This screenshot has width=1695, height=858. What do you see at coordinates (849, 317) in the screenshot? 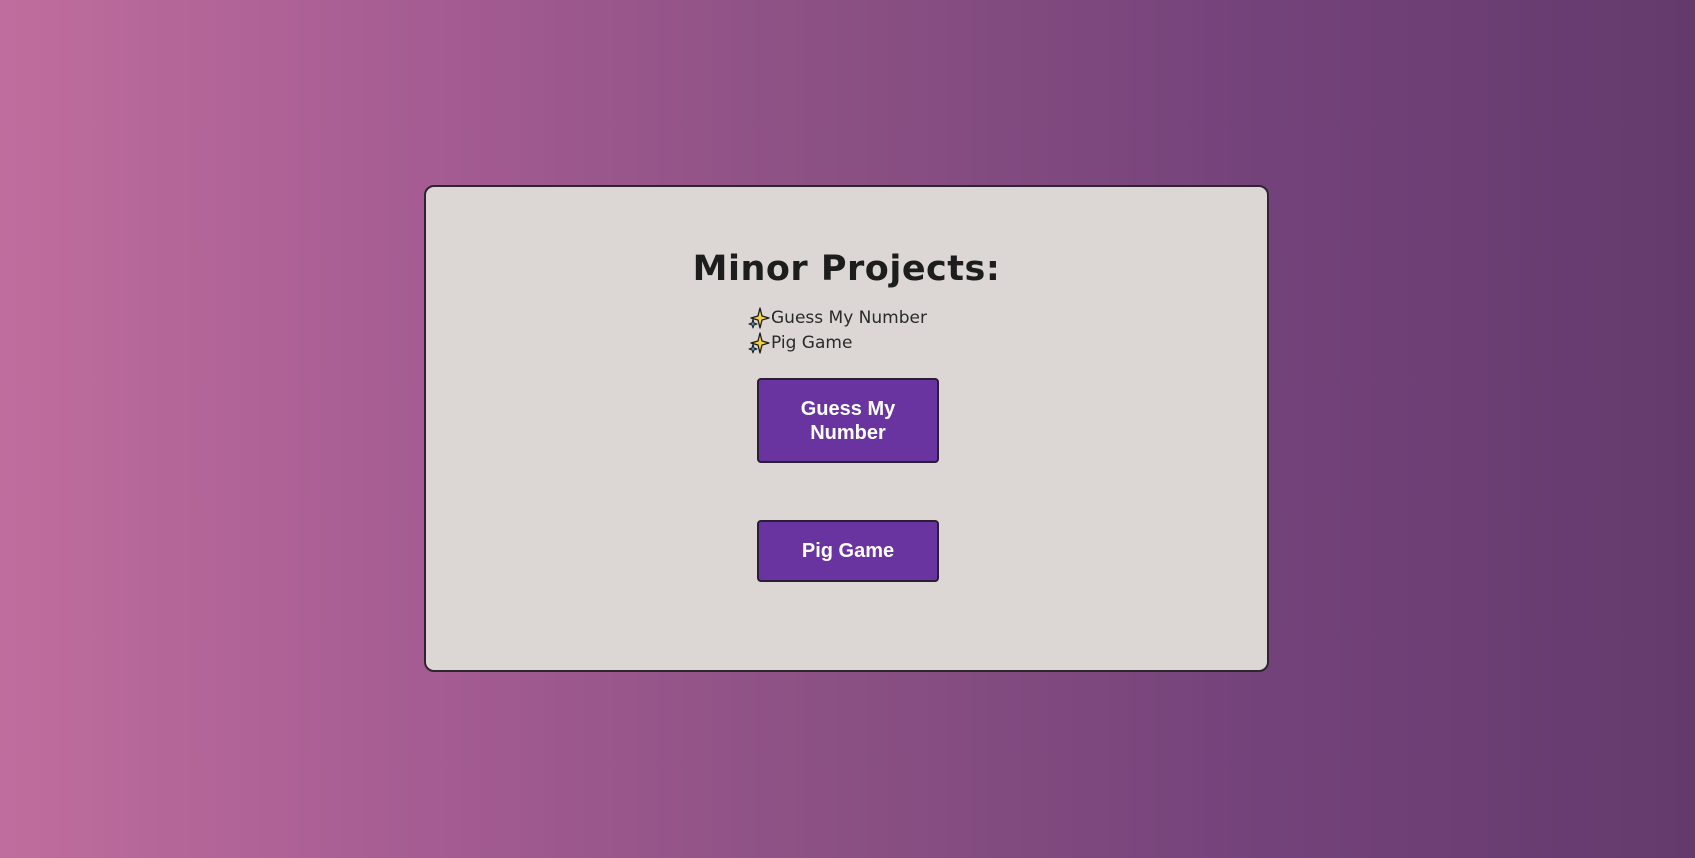
I see `list-item-label: Guess My Number` at bounding box center [849, 317].